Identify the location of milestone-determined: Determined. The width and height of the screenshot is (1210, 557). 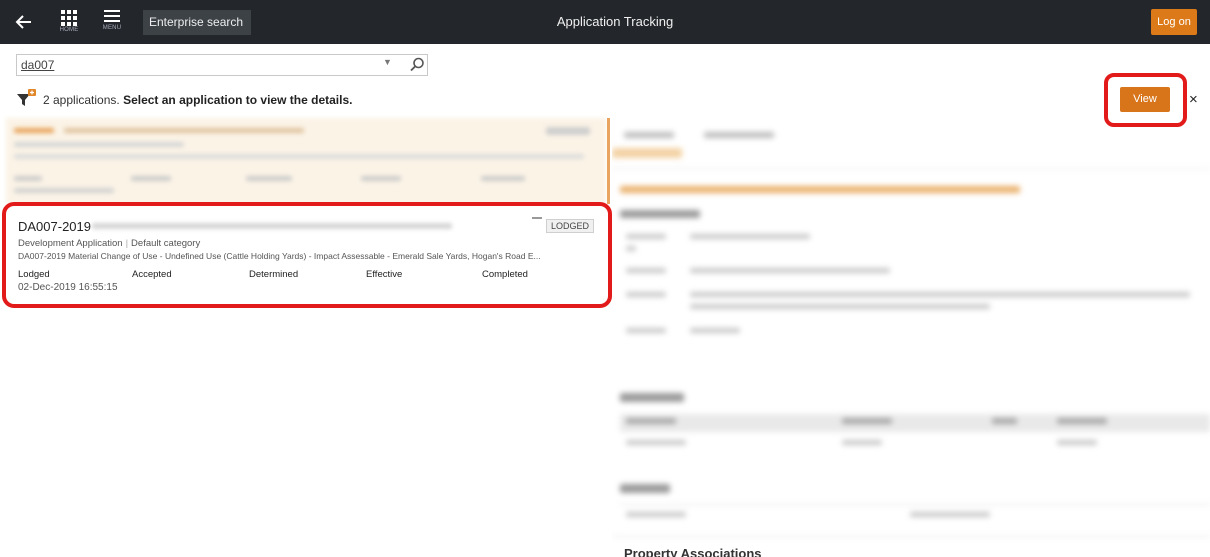
(274, 274).